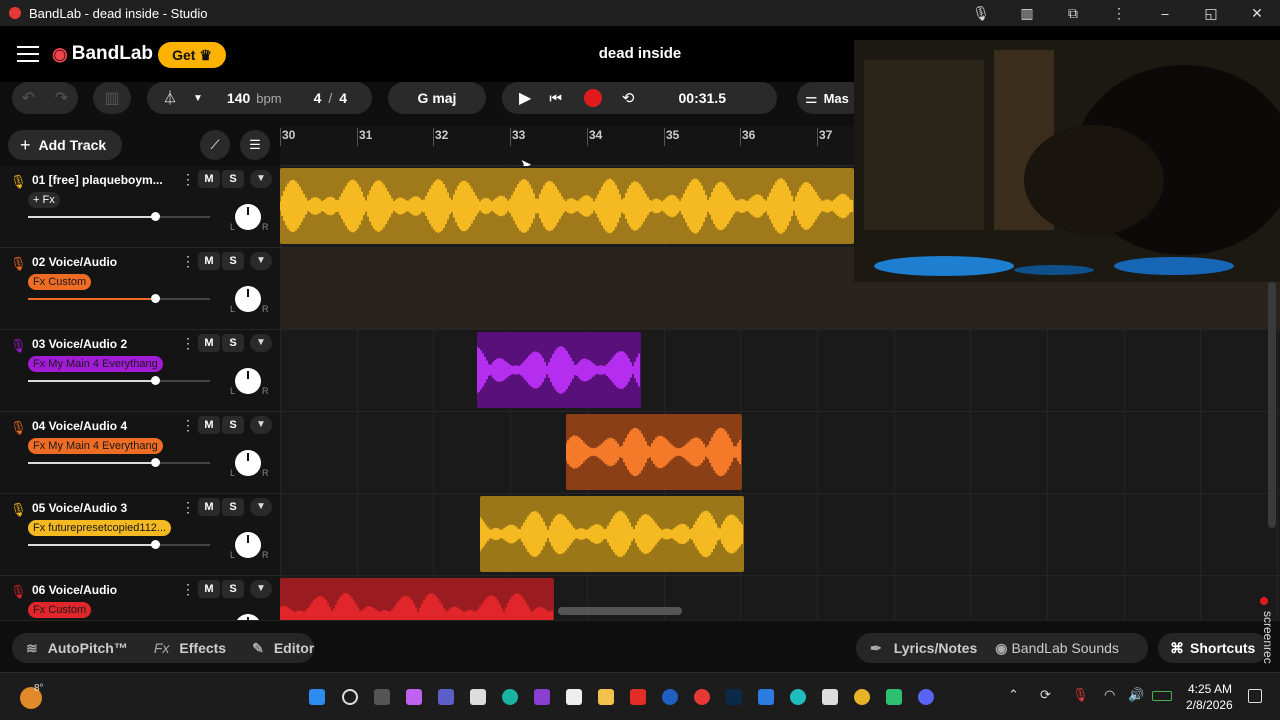  What do you see at coordinates (1209, 705) in the screenshot?
I see `clock-date: 2/8/2026` at bounding box center [1209, 705].